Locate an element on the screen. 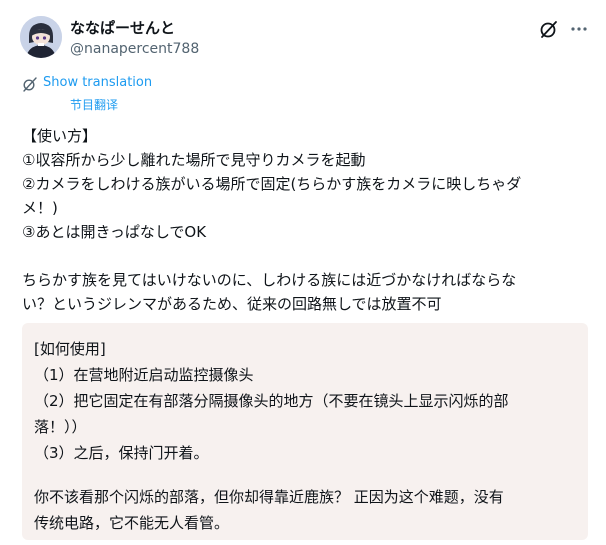 The height and width of the screenshot is (545, 606). post-line: い？というジレンマがあるため、従来の回路無しでは放置不可 is located at coordinates (232, 304).